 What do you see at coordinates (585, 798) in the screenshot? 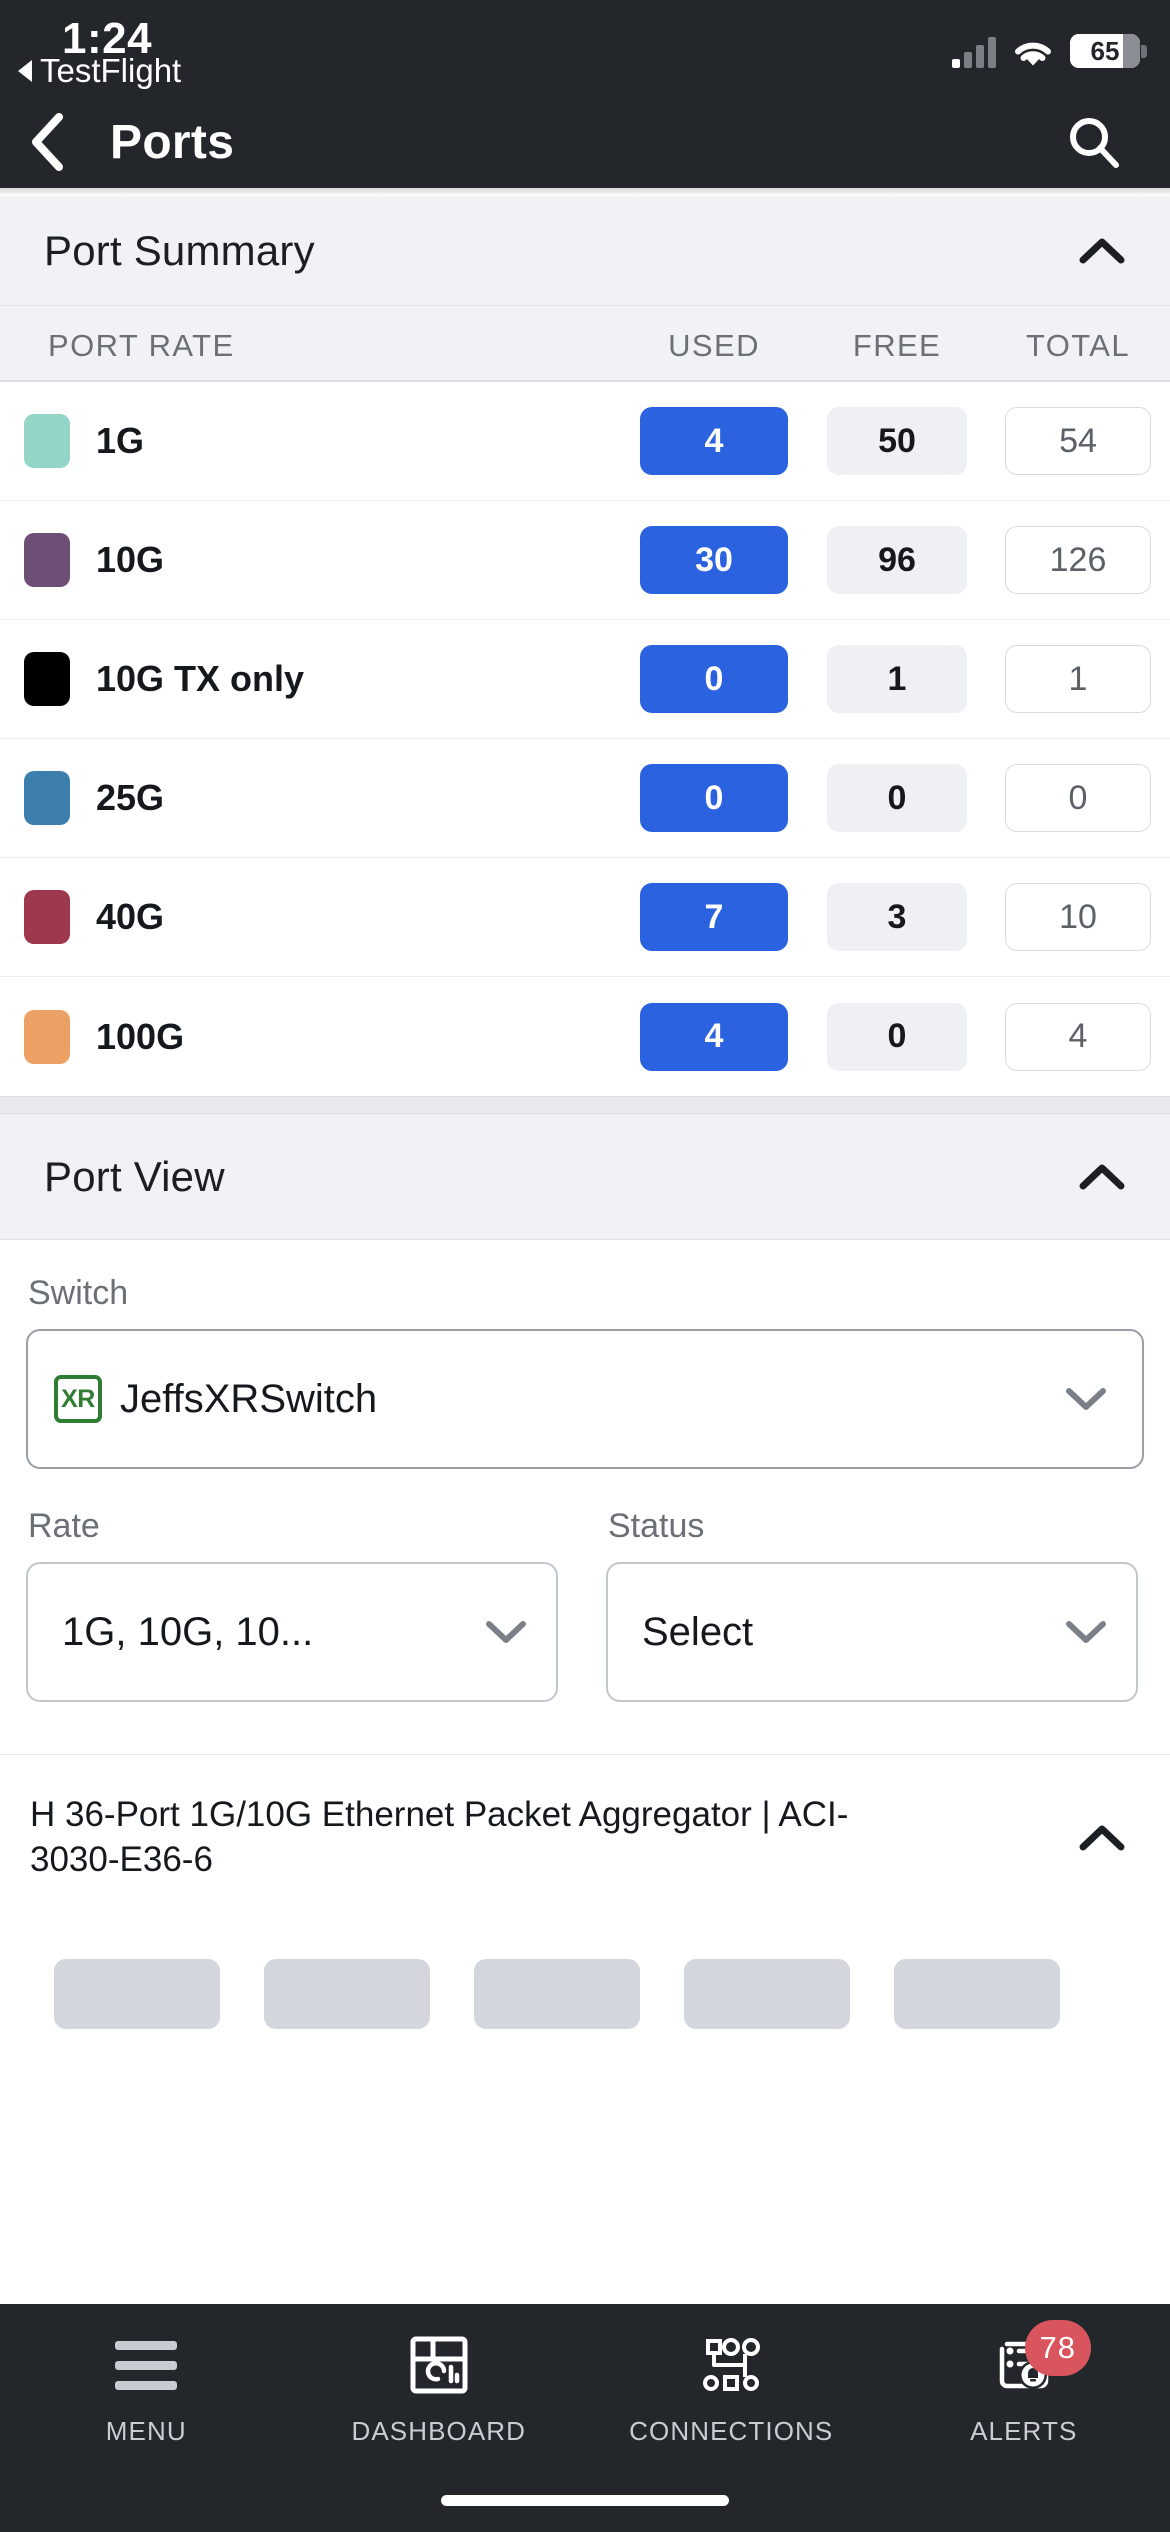
I see `table-row: 25G 0 0 0` at bounding box center [585, 798].